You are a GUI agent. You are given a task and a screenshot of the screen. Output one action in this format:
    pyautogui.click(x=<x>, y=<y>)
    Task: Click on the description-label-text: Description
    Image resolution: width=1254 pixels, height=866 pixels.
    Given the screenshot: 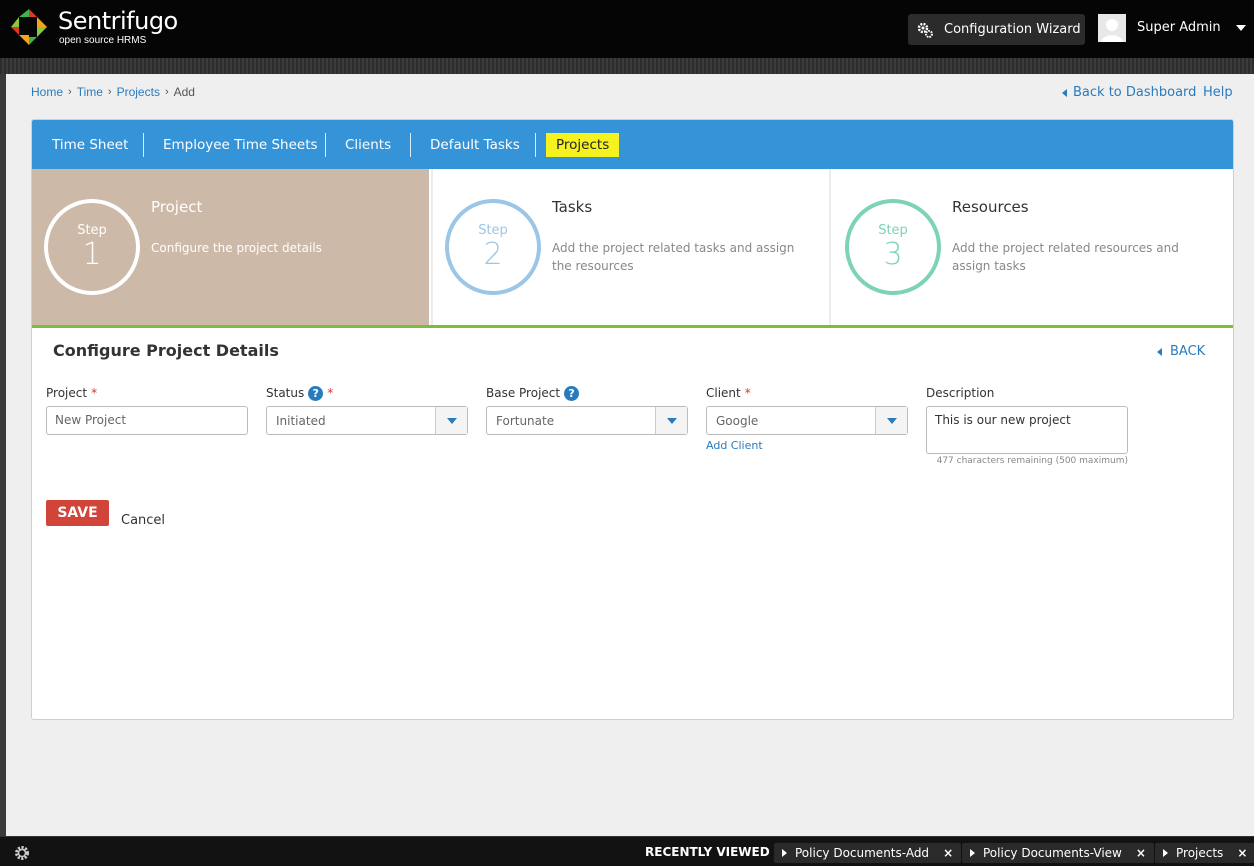 What is the action you would take?
    pyautogui.click(x=960, y=393)
    